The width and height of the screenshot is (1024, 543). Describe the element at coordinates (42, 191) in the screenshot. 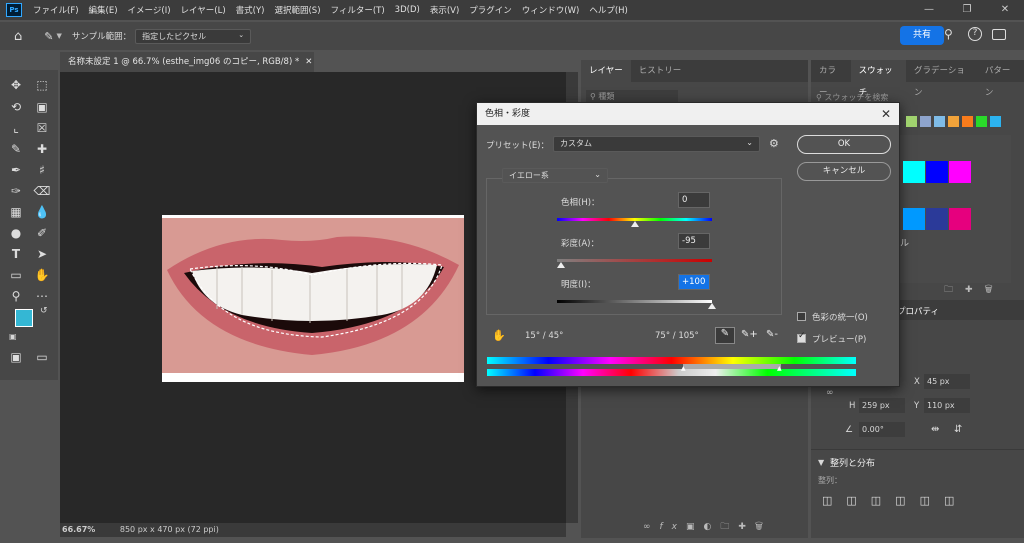

I see `eraser-tool-icon: ⌫` at that location.